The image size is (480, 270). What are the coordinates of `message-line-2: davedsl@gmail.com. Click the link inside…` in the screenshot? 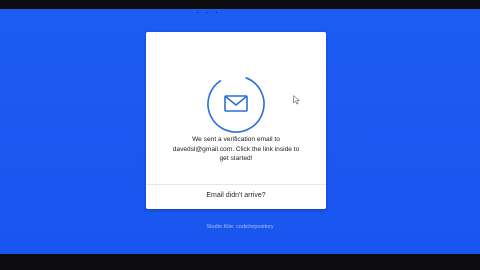 It's located at (236, 149).